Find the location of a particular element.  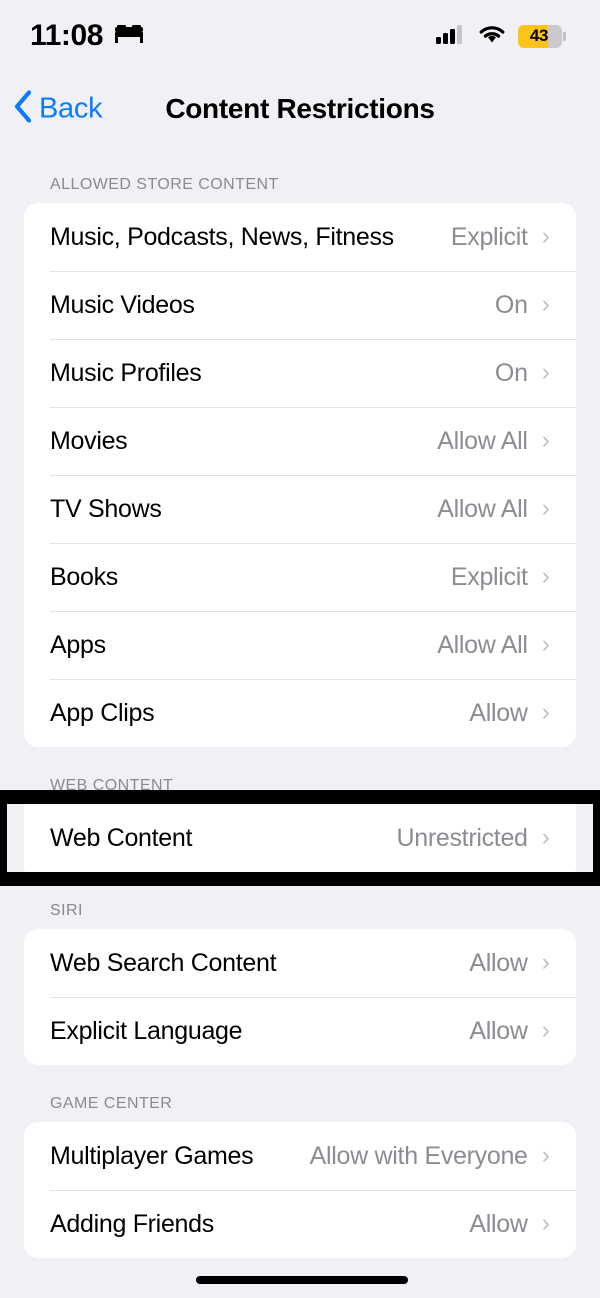

wifi-icon is located at coordinates (492, 36).